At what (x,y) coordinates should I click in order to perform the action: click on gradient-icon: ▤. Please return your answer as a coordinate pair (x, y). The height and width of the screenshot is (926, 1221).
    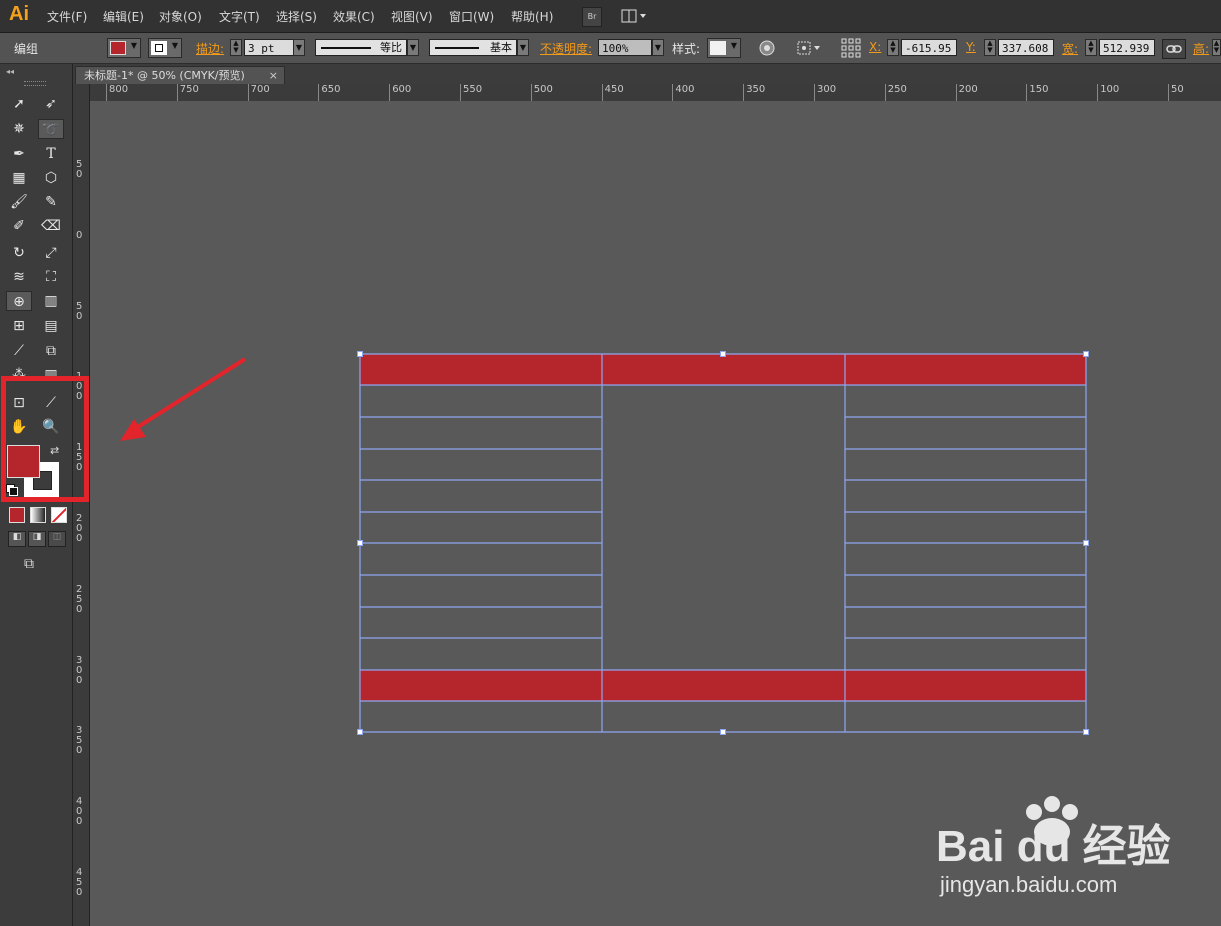
    Looking at the image, I should click on (51, 326).